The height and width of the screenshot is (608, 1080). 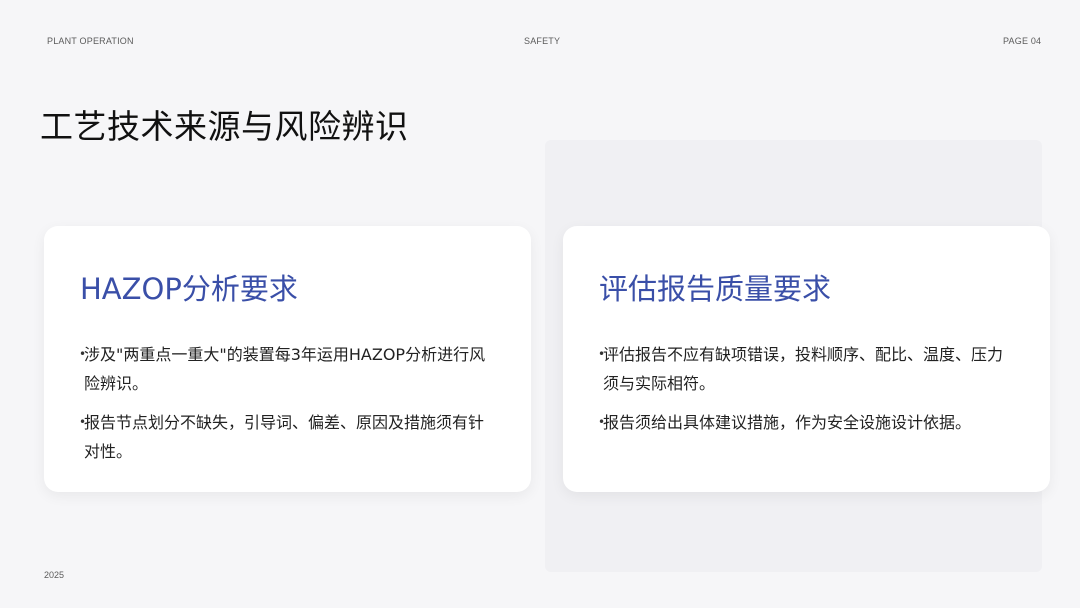 I want to click on card-title: 评估报告质量要求, so click(x=715, y=289).